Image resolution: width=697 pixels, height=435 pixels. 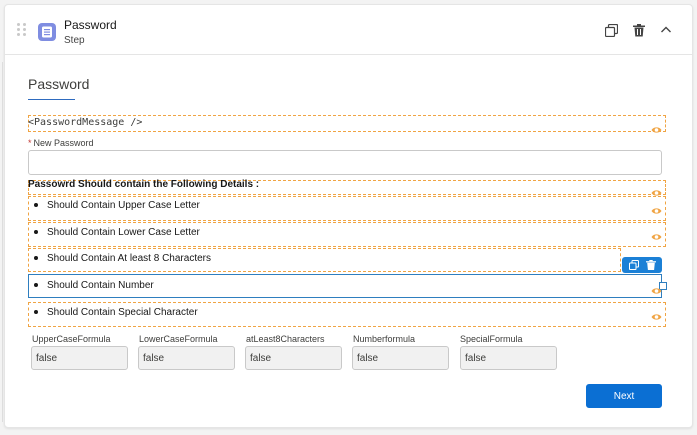 What do you see at coordinates (63, 143) in the screenshot?
I see `new-password-label-text: New Password` at bounding box center [63, 143].